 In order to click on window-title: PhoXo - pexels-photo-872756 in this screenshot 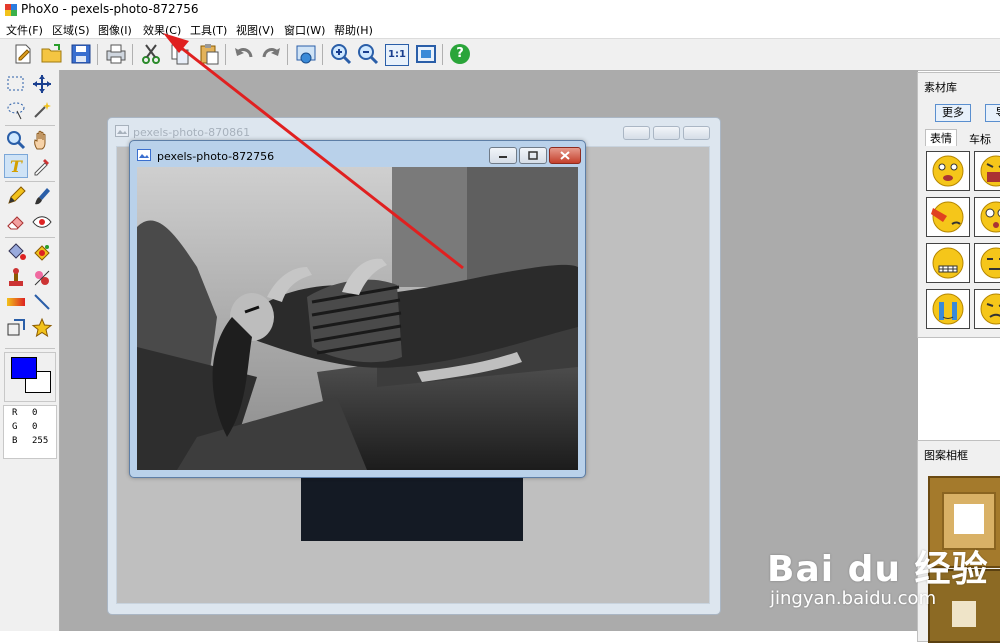, I will do `click(110, 9)`.